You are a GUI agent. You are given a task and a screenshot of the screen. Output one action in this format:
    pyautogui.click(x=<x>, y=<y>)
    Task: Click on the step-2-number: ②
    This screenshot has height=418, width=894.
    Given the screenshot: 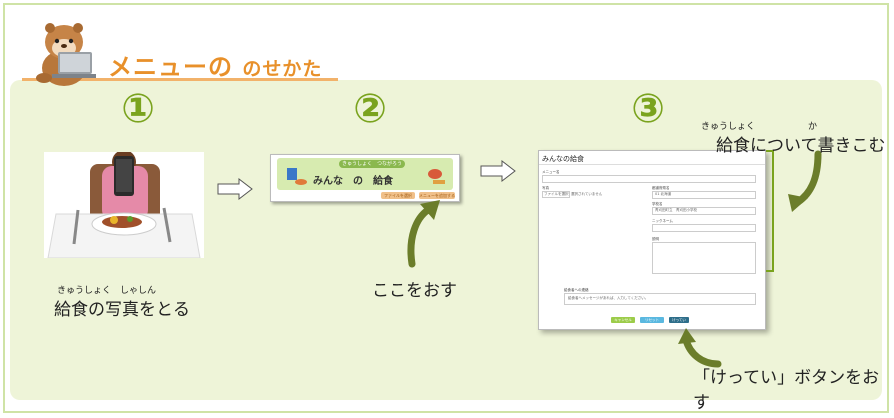 What is the action you would take?
    pyautogui.click(x=370, y=109)
    